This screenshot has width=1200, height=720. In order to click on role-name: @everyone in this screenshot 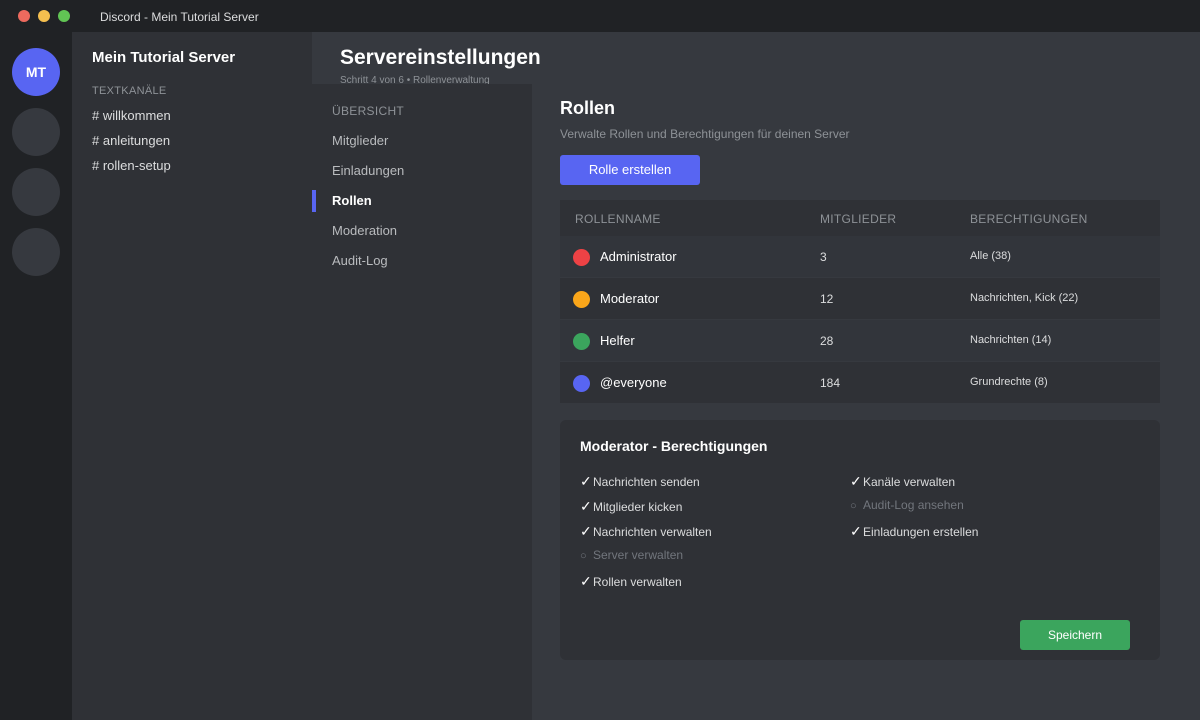, I will do `click(633, 382)`.